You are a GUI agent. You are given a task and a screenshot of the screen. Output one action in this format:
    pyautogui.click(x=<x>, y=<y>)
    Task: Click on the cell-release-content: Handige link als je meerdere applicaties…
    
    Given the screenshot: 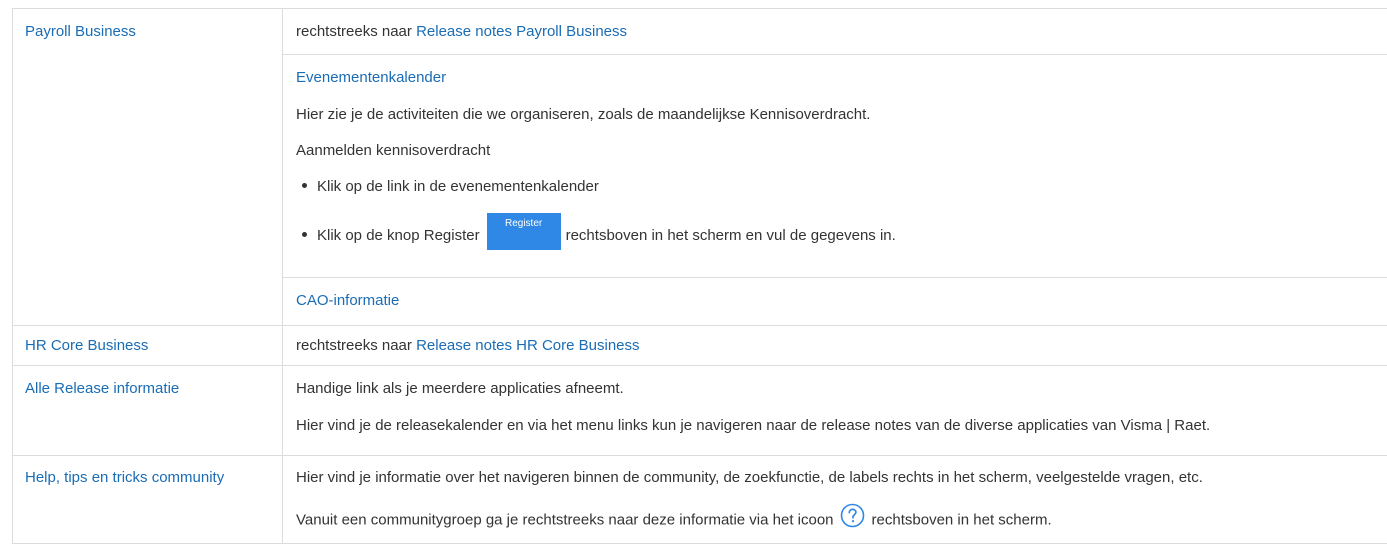 What is the action you would take?
    pyautogui.click(x=834, y=410)
    